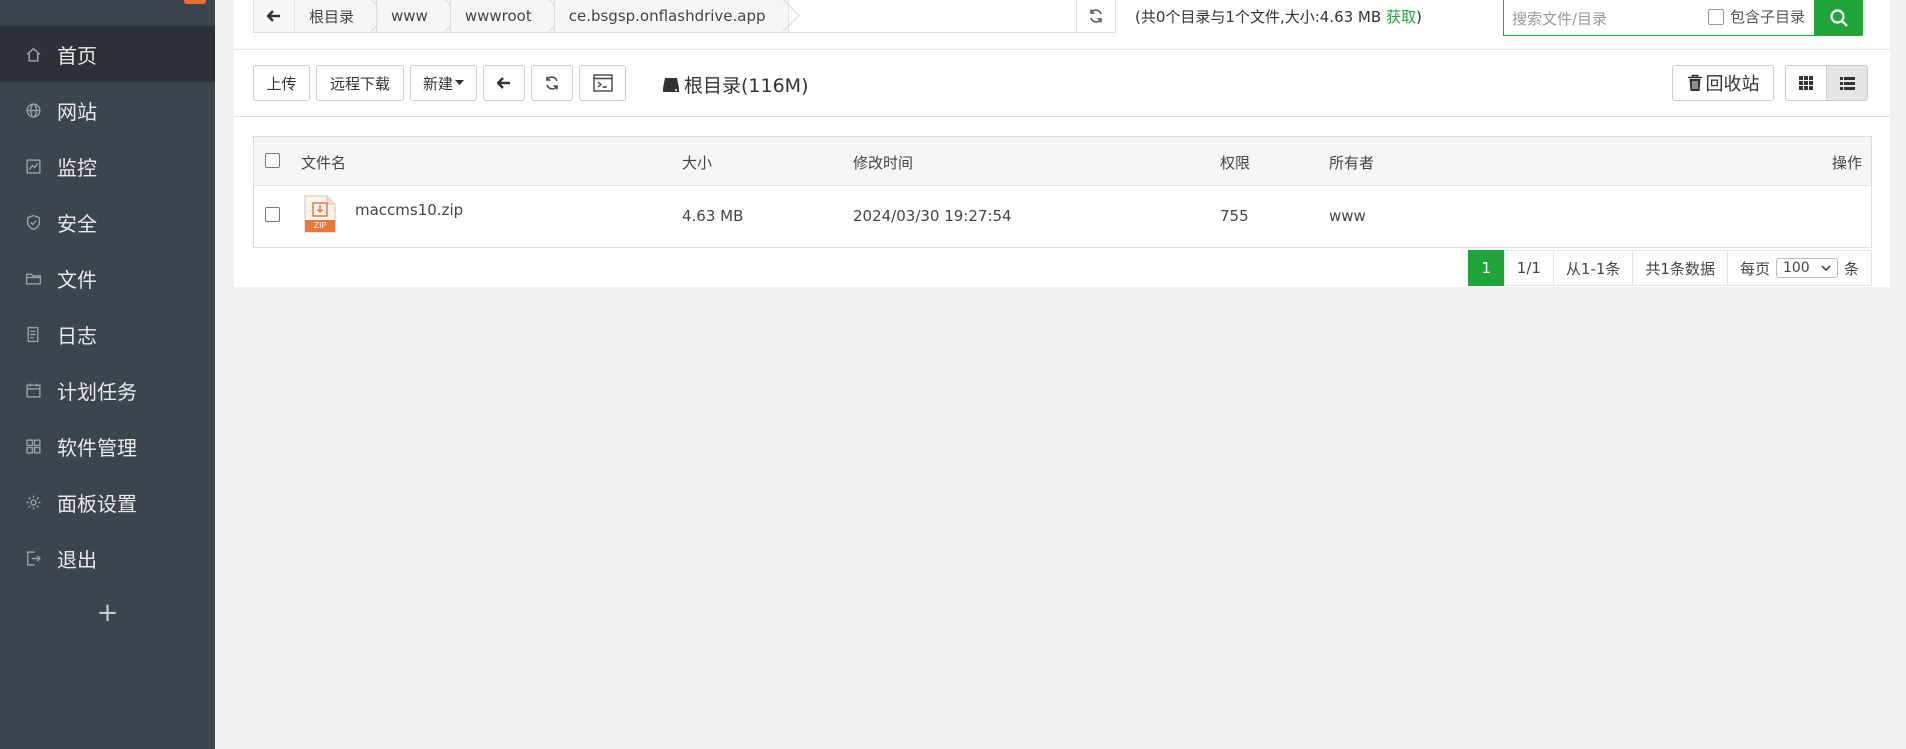 The height and width of the screenshot is (749, 1906). What do you see at coordinates (77, 167) in the screenshot?
I see `sidebar-item-label: 监控` at bounding box center [77, 167].